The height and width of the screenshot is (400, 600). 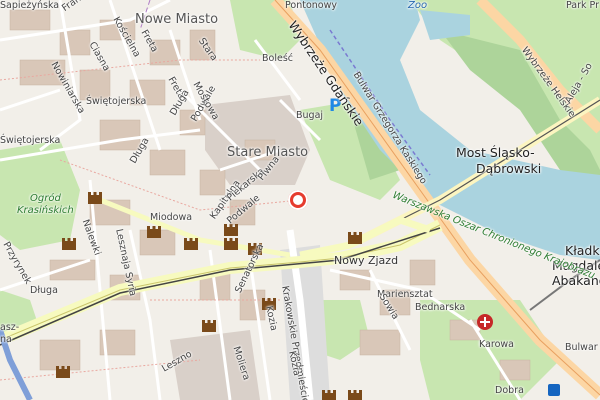 I want to click on label-bolesc: Boleść, so click(x=277, y=58).